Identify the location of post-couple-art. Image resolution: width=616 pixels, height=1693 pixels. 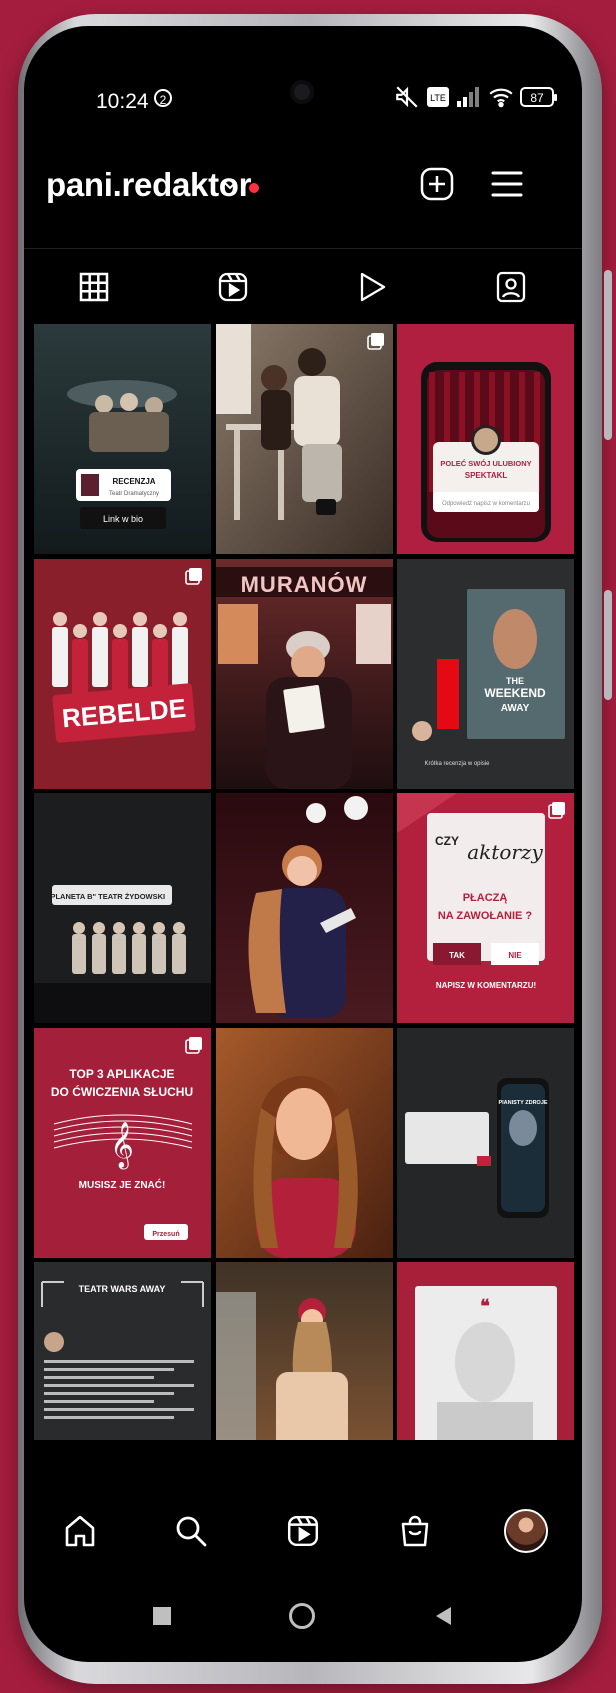
(304, 439).